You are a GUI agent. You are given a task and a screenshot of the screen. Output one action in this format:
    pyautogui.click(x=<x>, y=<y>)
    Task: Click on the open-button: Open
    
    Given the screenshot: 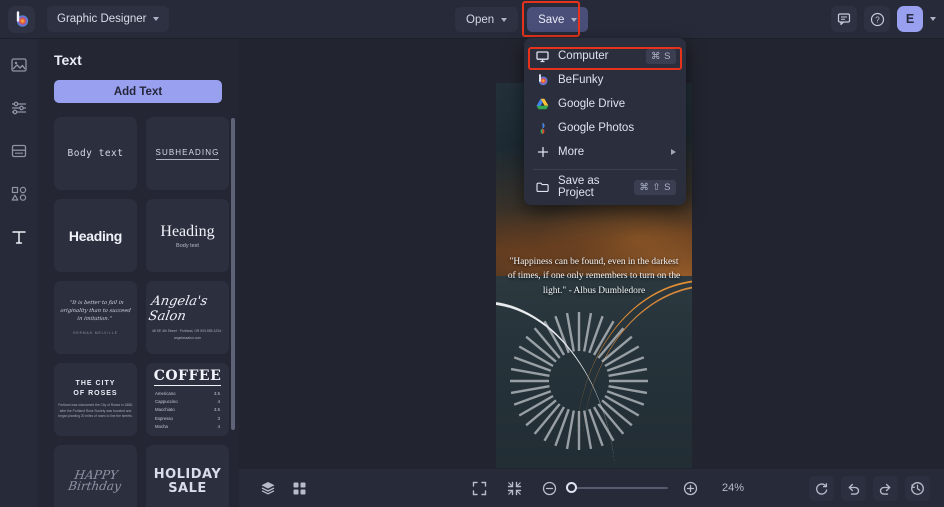 What is the action you would take?
    pyautogui.click(x=487, y=19)
    